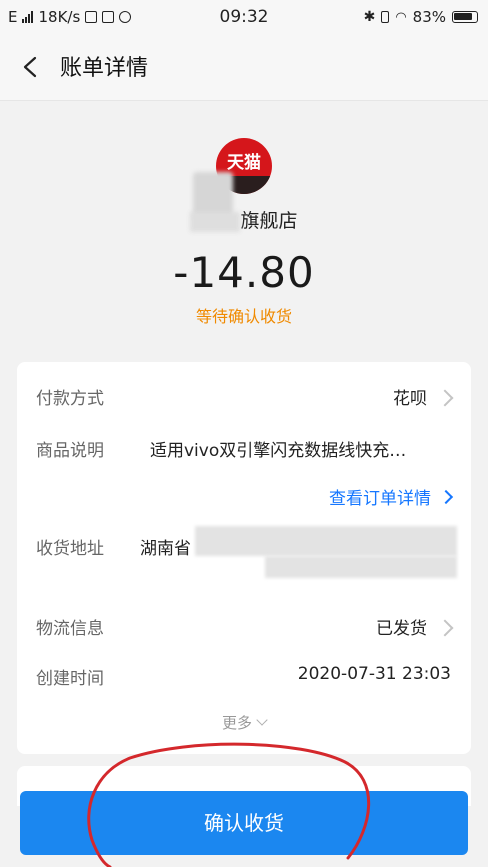 The width and height of the screenshot is (488, 867). What do you see at coordinates (244, 629) in the screenshot?
I see `row-logistics: 物流信息 已发货` at bounding box center [244, 629].